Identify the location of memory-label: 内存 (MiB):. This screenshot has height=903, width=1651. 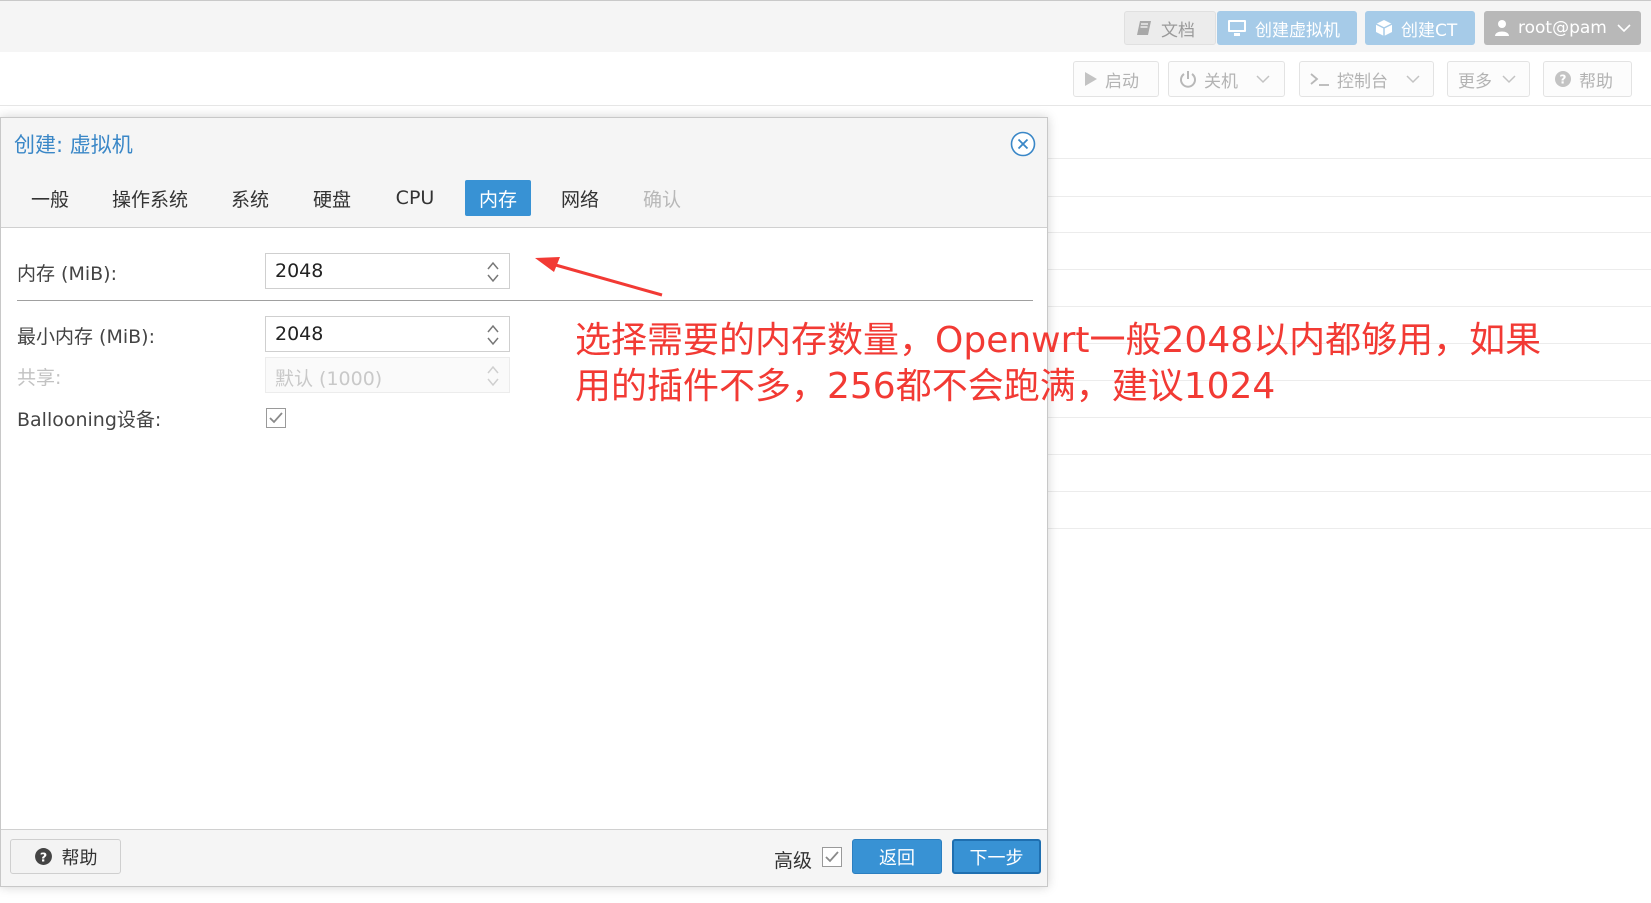
(67, 274).